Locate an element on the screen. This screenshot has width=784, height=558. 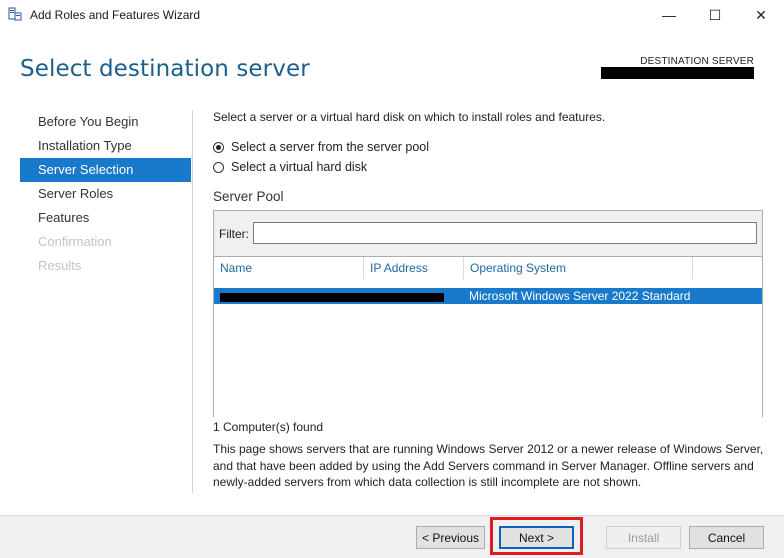
minimize-button: — is located at coordinates (669, 15).